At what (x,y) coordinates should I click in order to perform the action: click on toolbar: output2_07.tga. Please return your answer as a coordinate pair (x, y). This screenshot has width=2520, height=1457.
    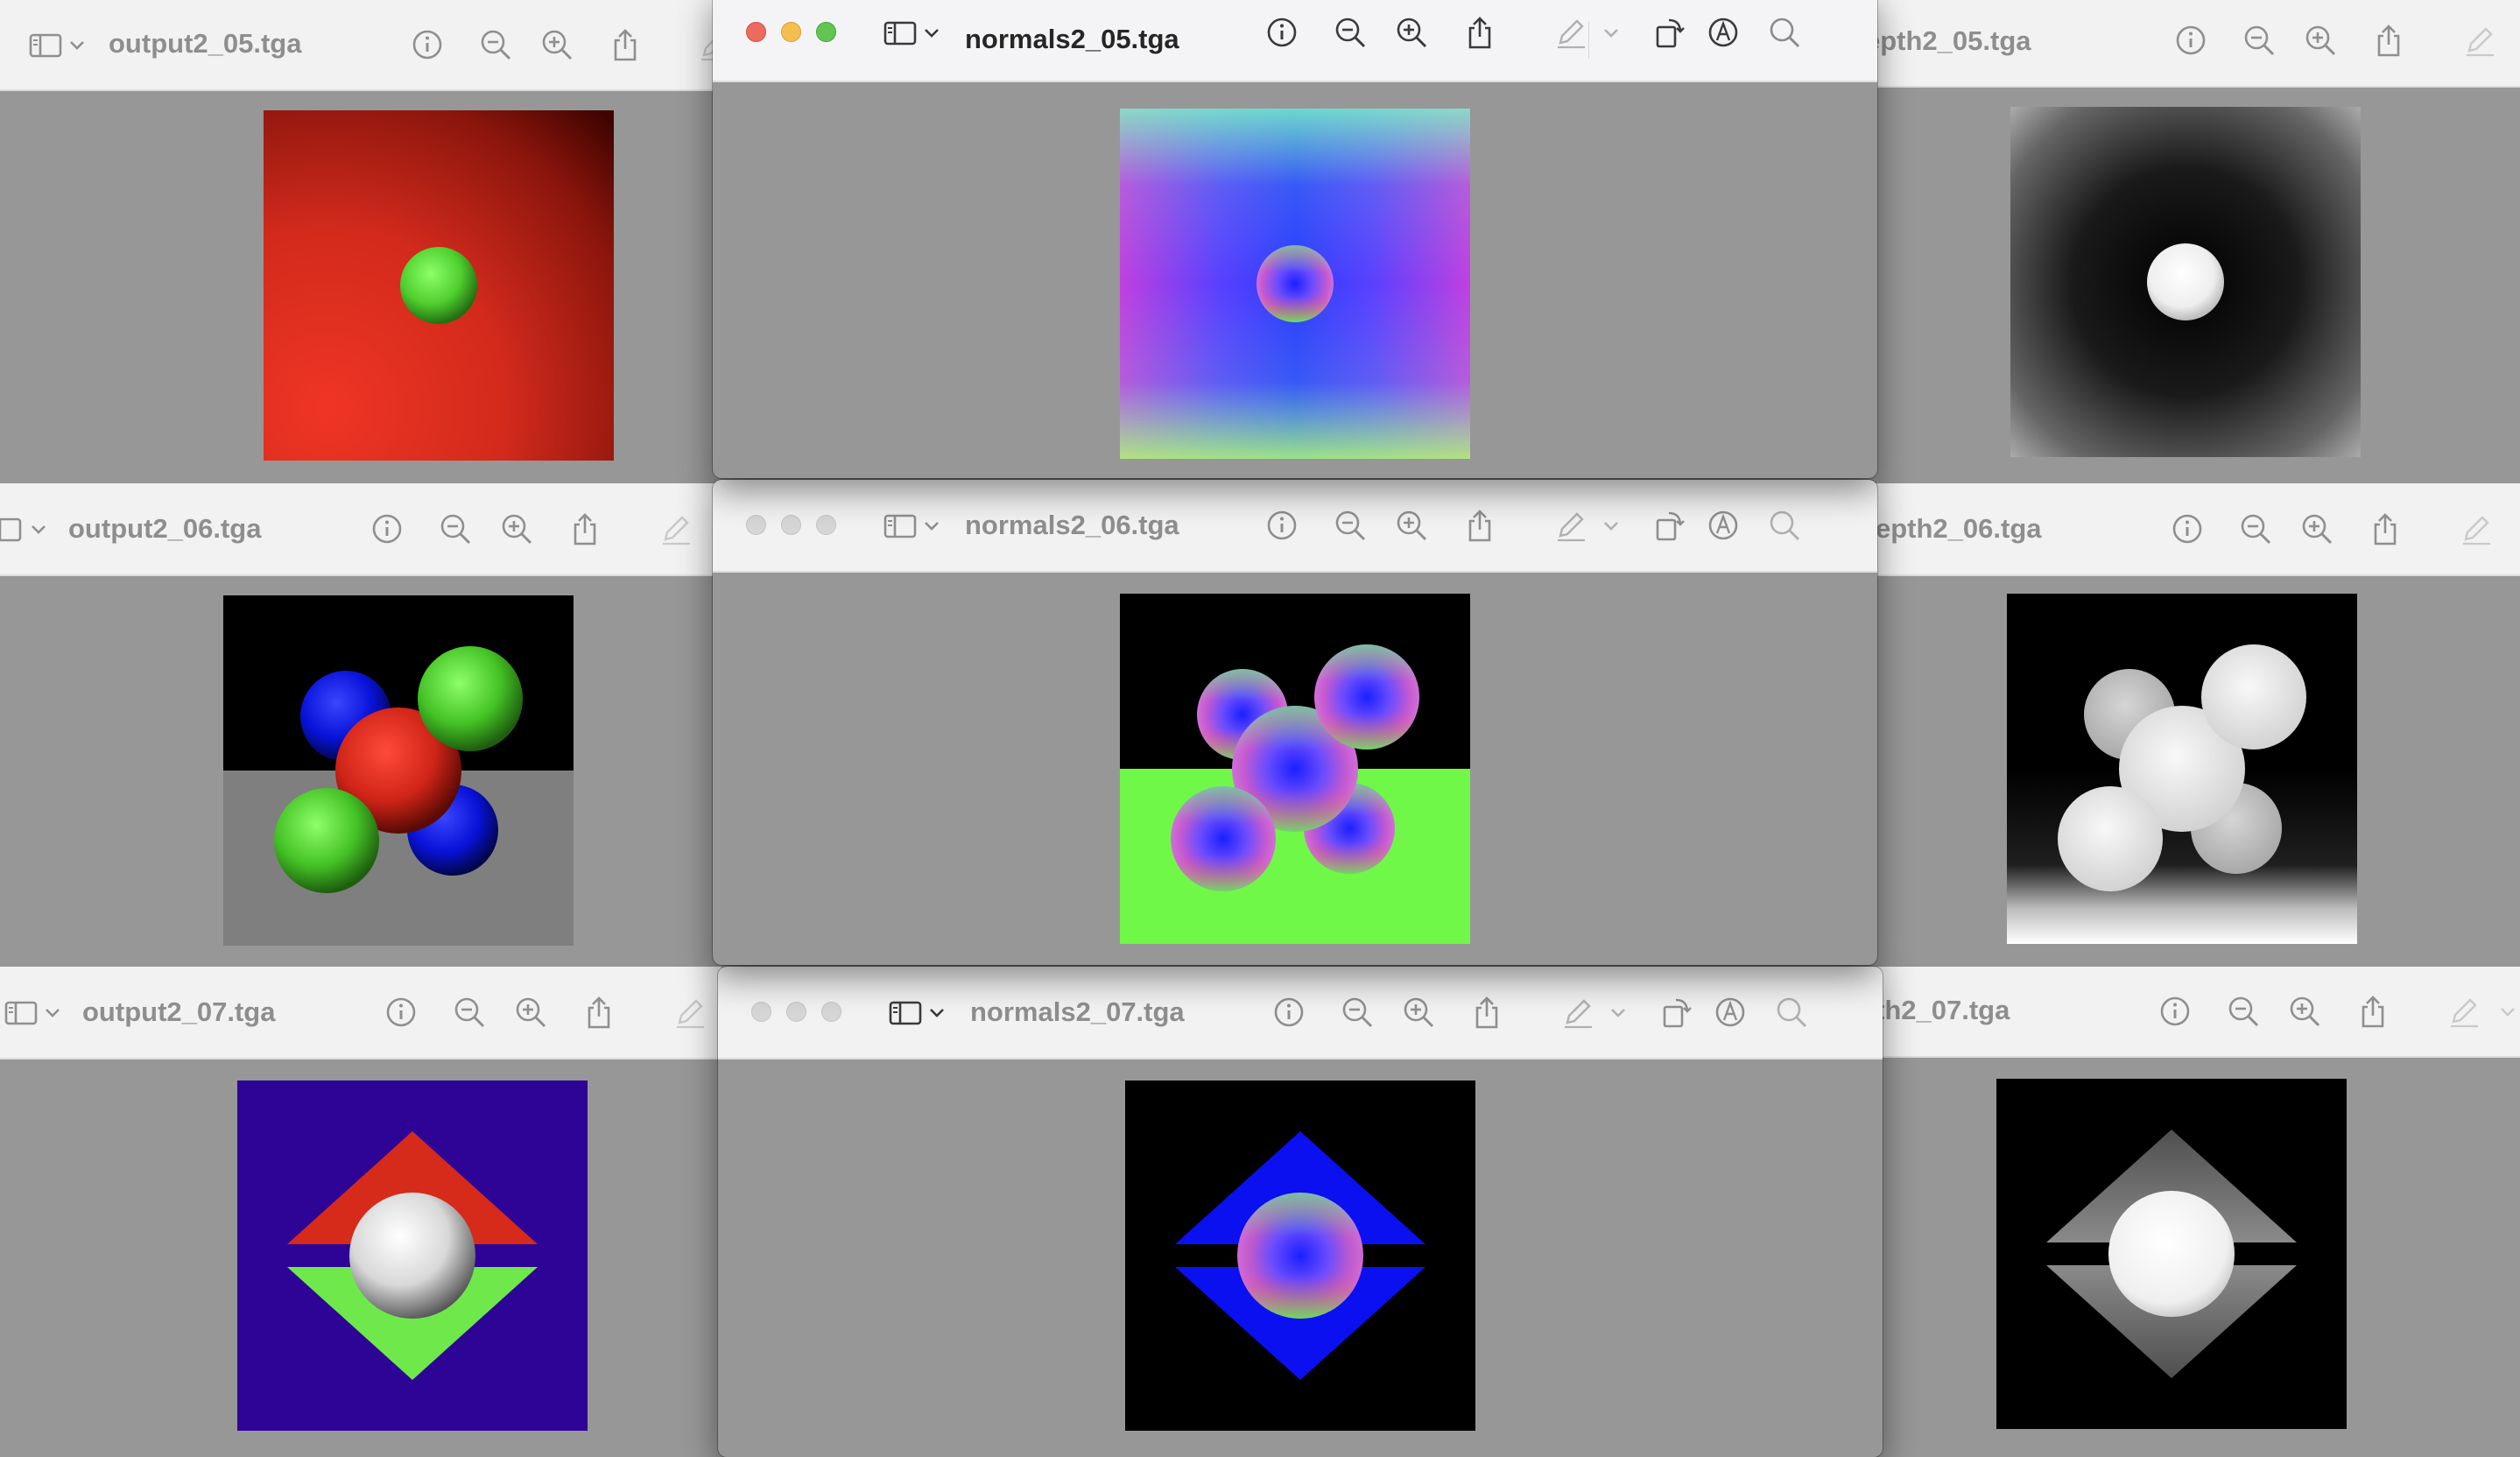
    Looking at the image, I should click on (361, 1013).